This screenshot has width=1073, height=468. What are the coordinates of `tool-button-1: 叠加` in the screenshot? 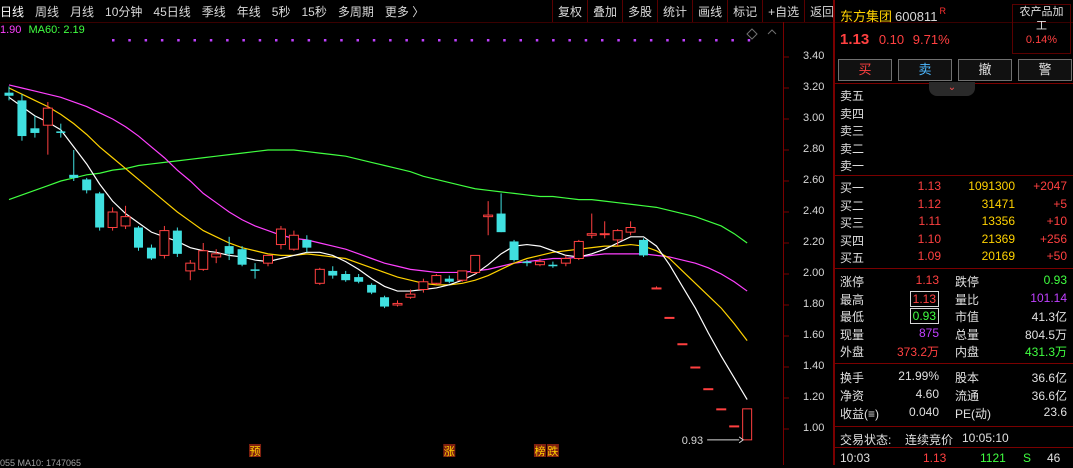 It's located at (604, 11).